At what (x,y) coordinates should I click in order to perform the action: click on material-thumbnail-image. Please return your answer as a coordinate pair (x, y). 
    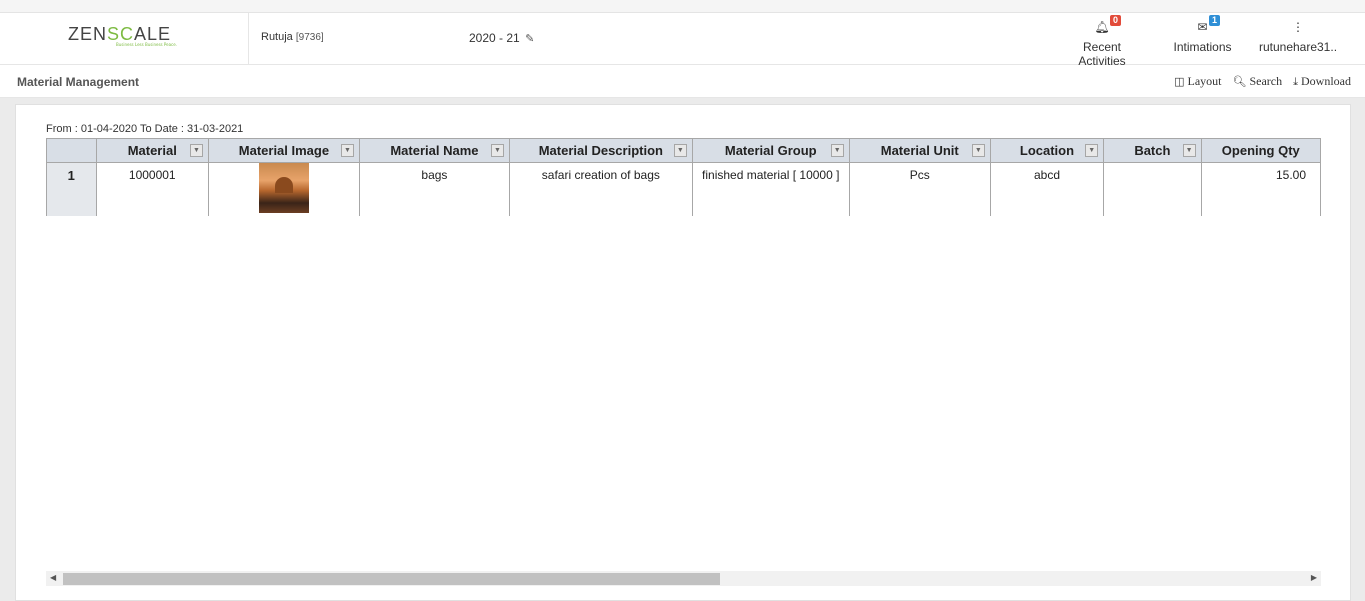
    Looking at the image, I should click on (283, 188).